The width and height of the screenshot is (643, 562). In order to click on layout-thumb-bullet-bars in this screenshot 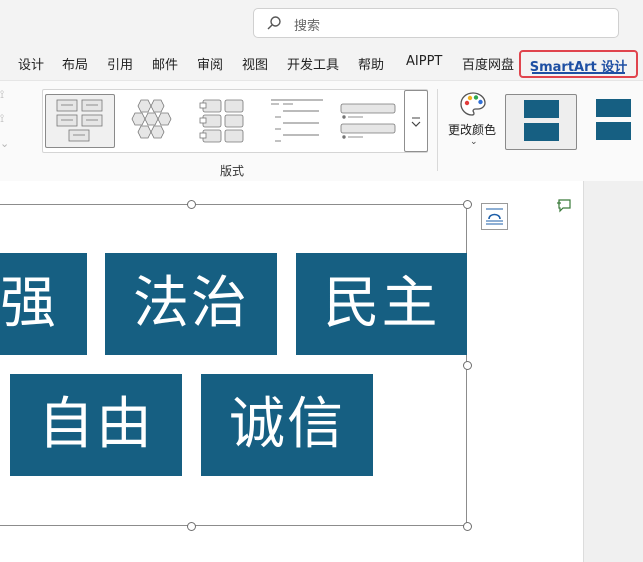, I will do `click(368, 121)`.